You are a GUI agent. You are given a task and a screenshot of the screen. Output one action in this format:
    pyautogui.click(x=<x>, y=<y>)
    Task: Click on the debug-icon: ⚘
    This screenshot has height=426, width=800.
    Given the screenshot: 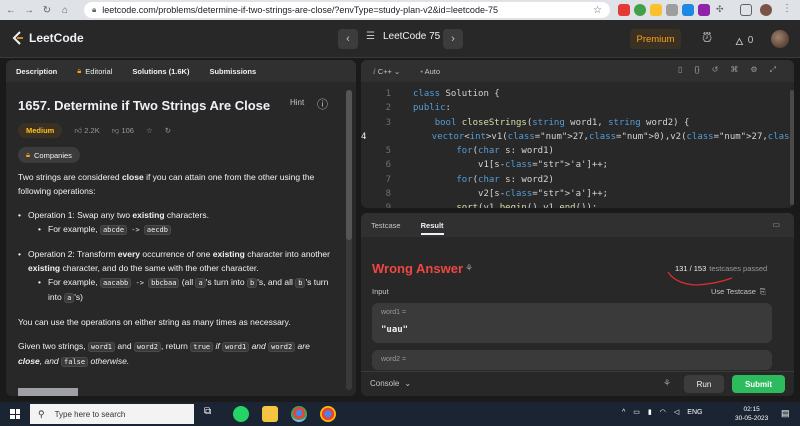 What is the action you would take?
    pyautogui.click(x=667, y=383)
    